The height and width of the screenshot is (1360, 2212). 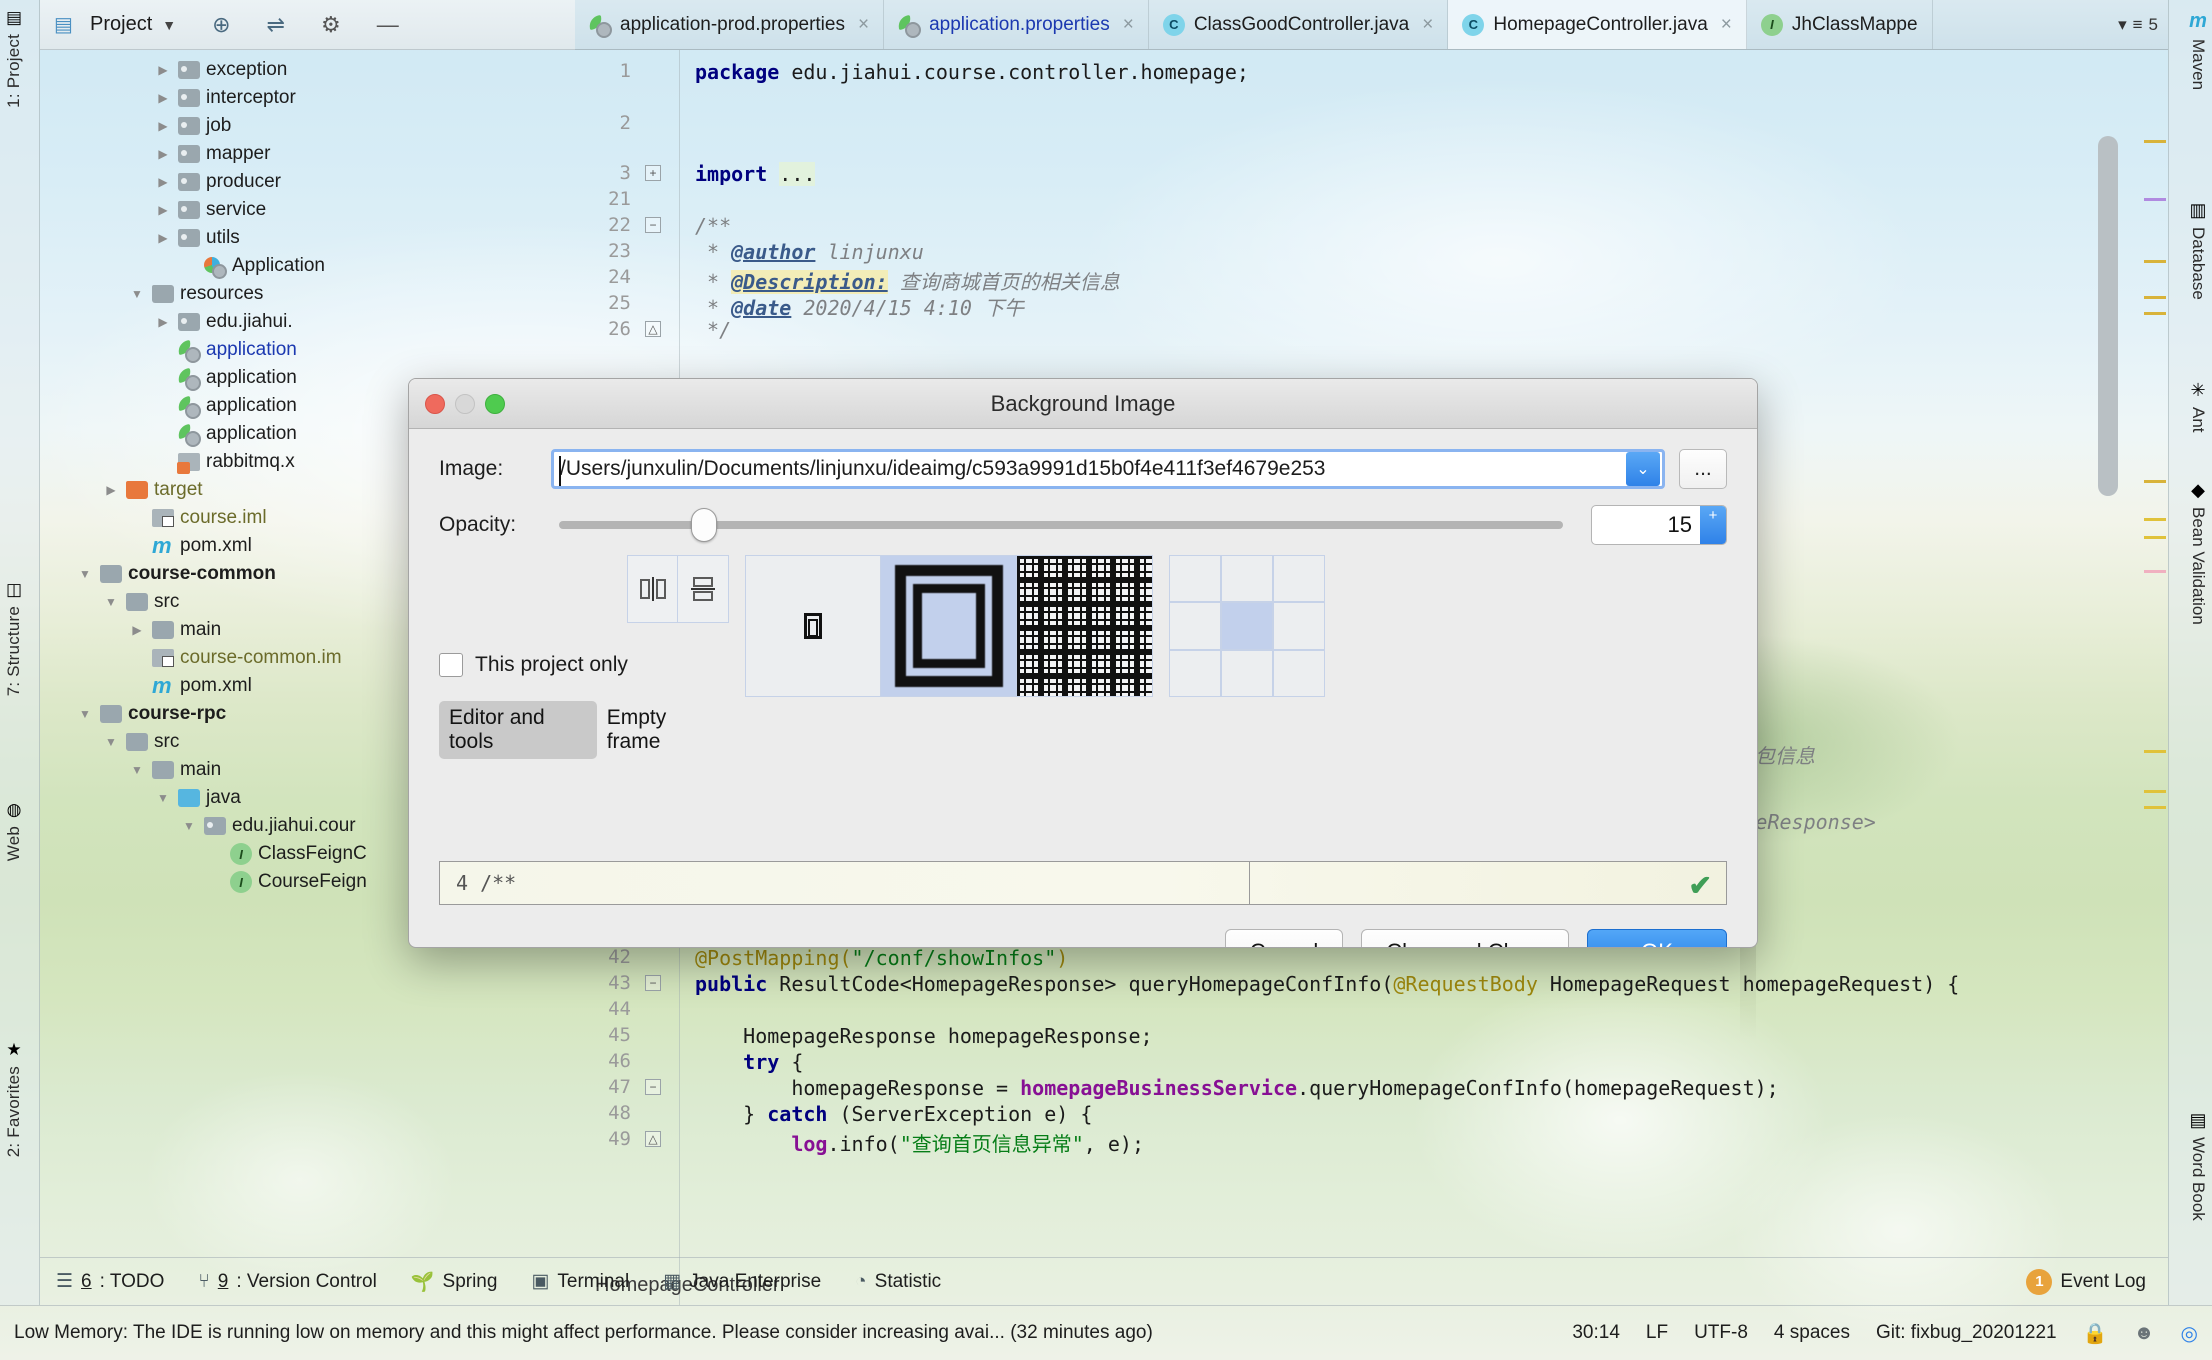 I want to click on tree-node: ▶ exception, so click(x=307, y=70).